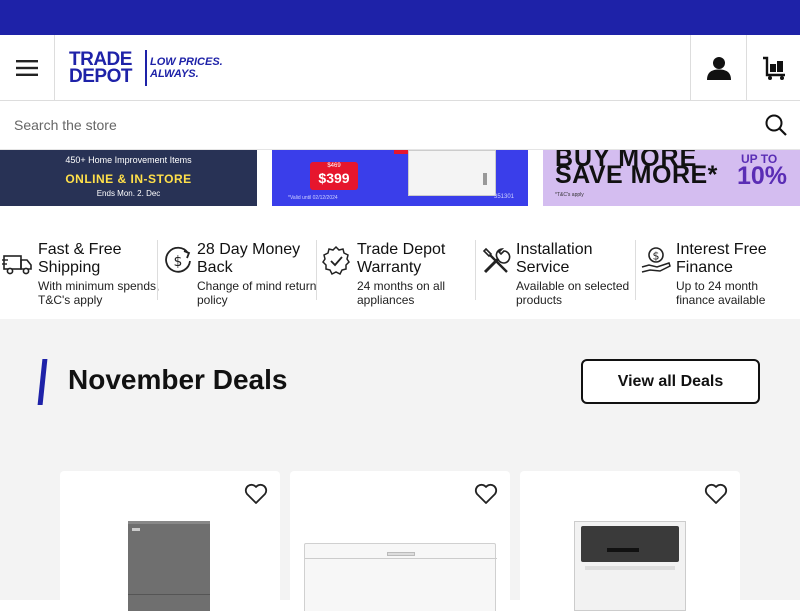 The width and height of the screenshot is (800, 611). Describe the element at coordinates (573, 293) in the screenshot. I see `feature-subtitle: Available on selected products` at that location.